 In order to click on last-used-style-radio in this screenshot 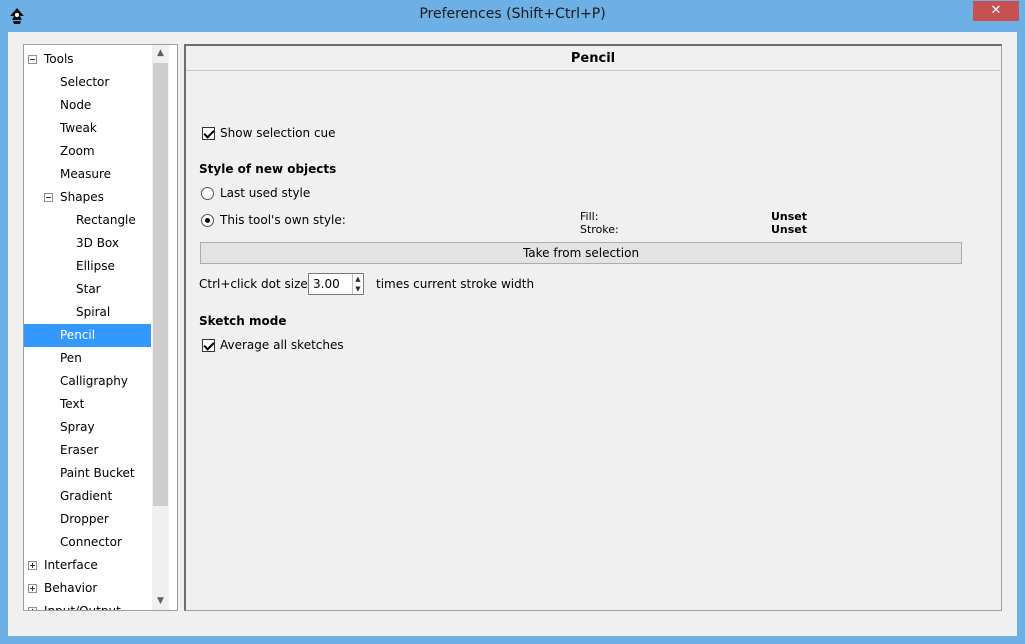, I will do `click(207, 193)`.